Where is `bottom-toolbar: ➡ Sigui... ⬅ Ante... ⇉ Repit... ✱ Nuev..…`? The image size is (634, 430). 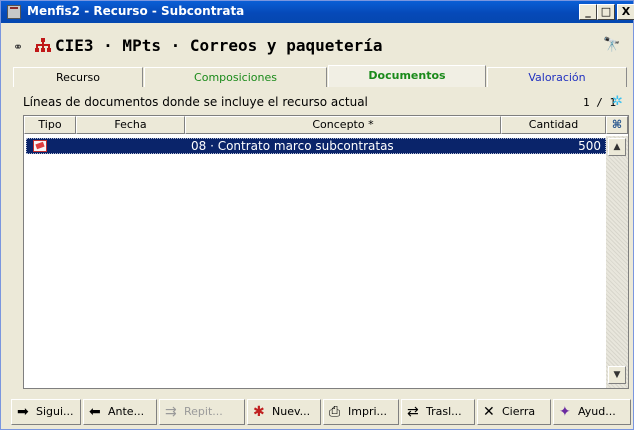 bottom-toolbar: ➡ Sigui... ⬅ Ante... ⇉ Repit... ✱ Nuev..… is located at coordinates (321, 413).